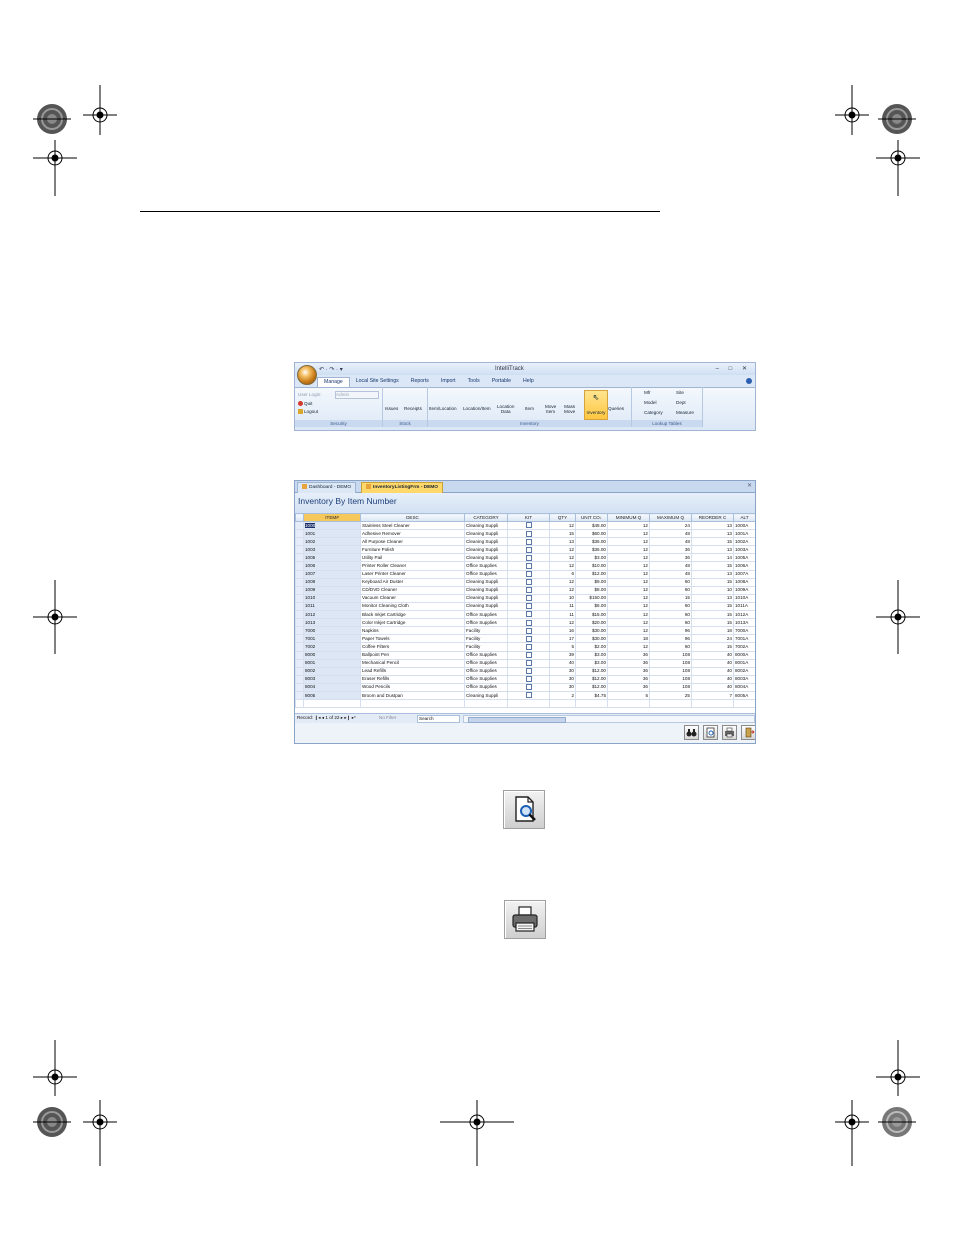 This screenshot has height=1235, width=954. Describe the element at coordinates (744, 542) in the screenshot. I see `cell-alt: 1002A` at that location.